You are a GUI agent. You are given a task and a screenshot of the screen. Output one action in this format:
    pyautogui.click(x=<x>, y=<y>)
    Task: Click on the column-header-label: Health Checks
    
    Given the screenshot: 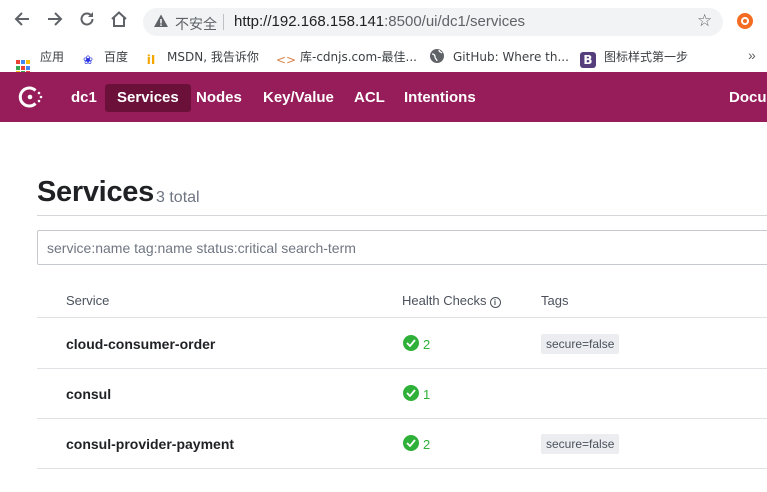 What is the action you would take?
    pyautogui.click(x=444, y=300)
    